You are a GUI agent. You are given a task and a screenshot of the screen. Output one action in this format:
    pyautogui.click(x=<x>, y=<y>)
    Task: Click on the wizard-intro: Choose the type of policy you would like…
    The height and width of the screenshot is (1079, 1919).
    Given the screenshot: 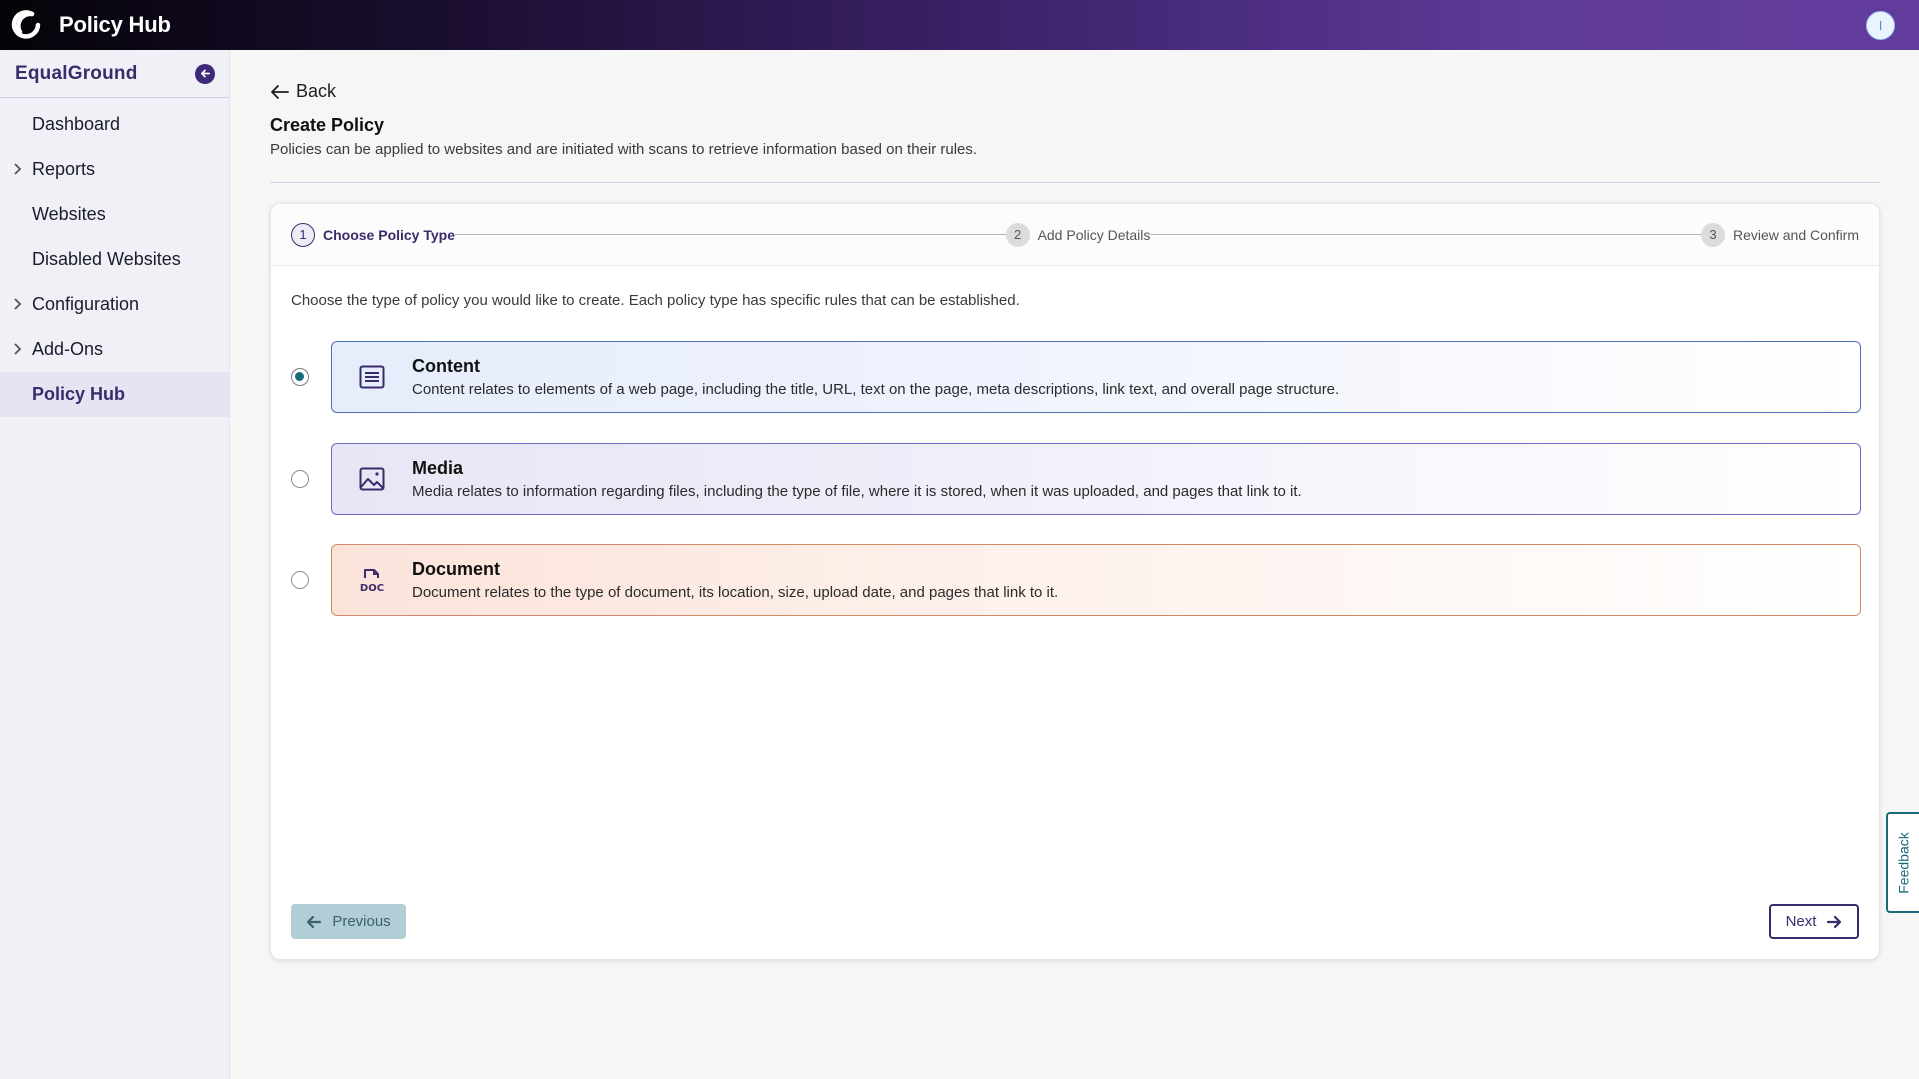 What is the action you would take?
    pyautogui.click(x=655, y=300)
    